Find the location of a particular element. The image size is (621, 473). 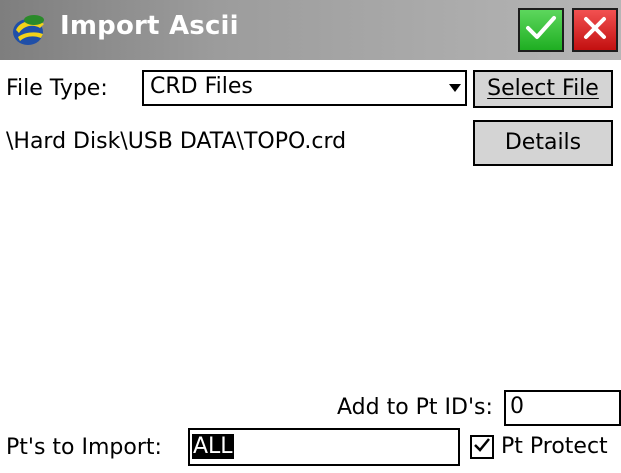

details-label: Details is located at coordinates (543, 142).